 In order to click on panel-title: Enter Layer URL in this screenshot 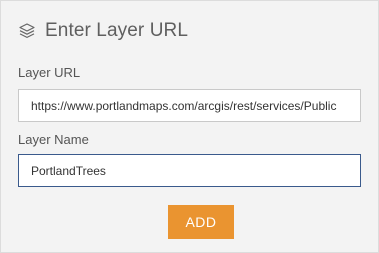, I will do `click(117, 30)`.